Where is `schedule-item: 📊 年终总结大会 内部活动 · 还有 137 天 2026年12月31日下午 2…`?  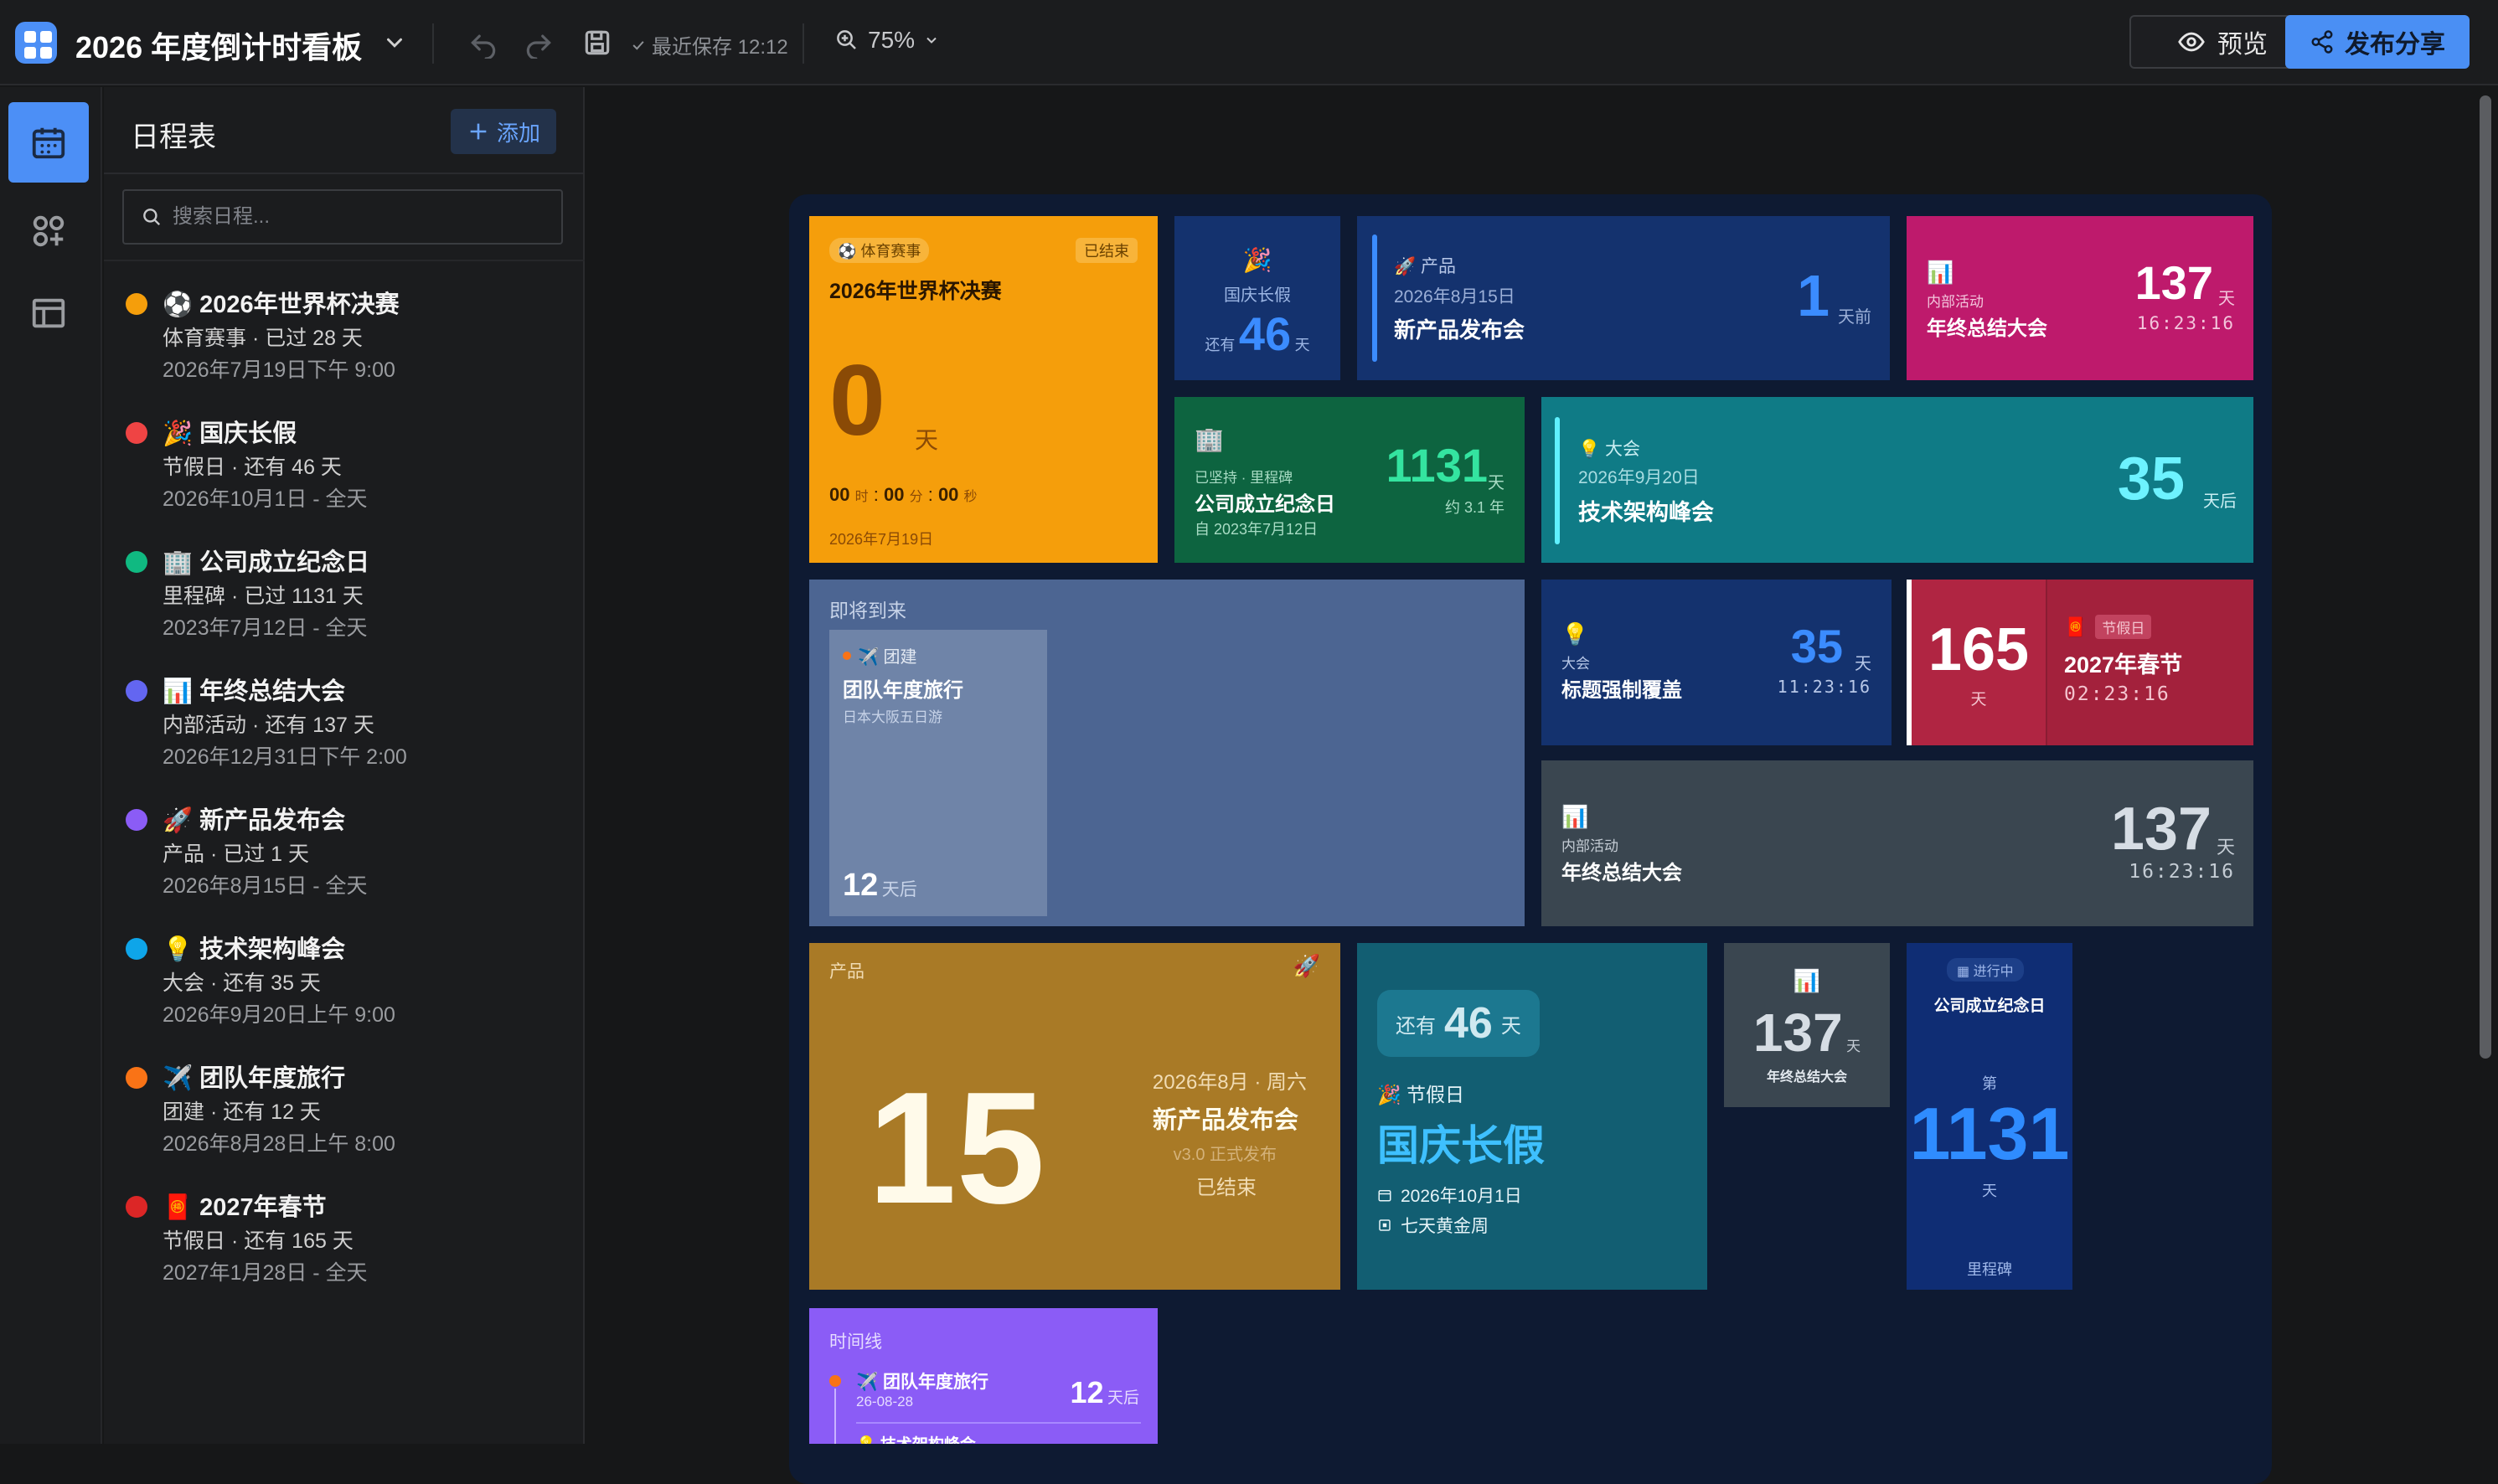
schedule-item: 📊 年终总结大会 内部活动 · 还有 137 天 2026年12月31日下午 2… is located at coordinates (344, 731).